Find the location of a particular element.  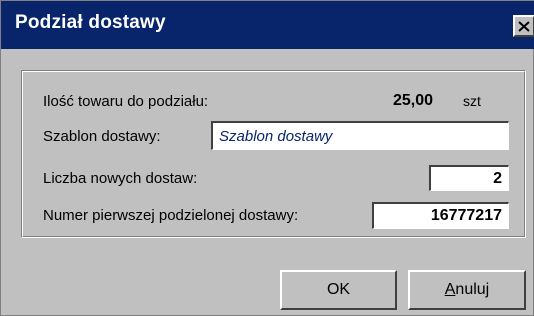

quantity-unit: szt is located at coordinates (472, 101).